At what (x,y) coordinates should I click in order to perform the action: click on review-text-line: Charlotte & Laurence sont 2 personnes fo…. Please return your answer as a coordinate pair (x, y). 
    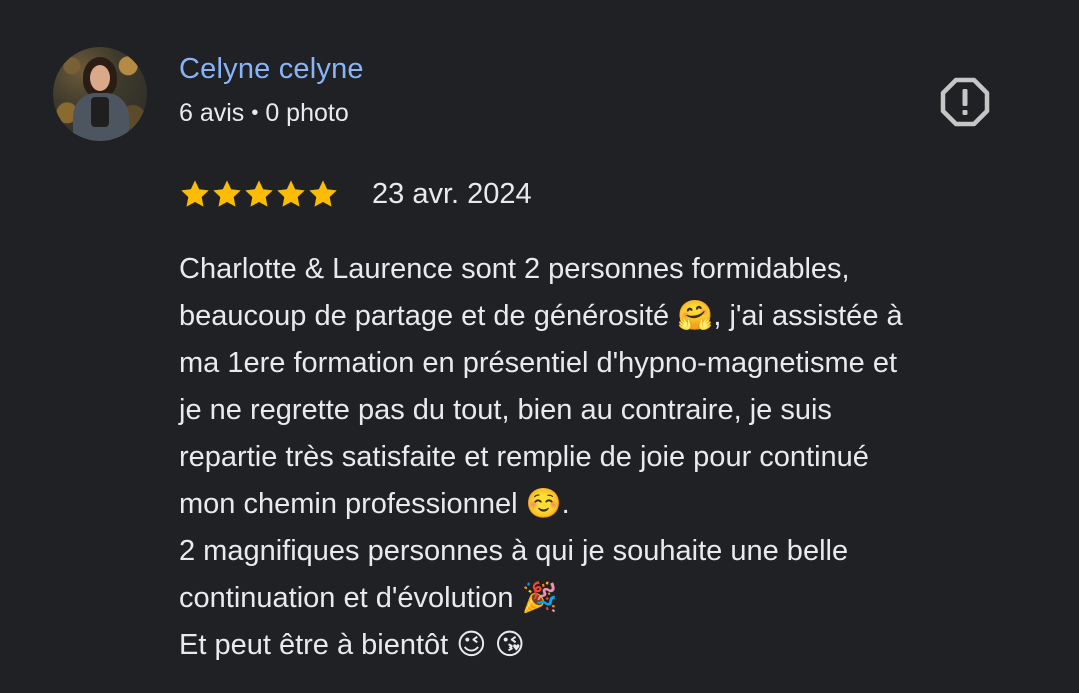
    Looking at the image, I should click on (514, 269).